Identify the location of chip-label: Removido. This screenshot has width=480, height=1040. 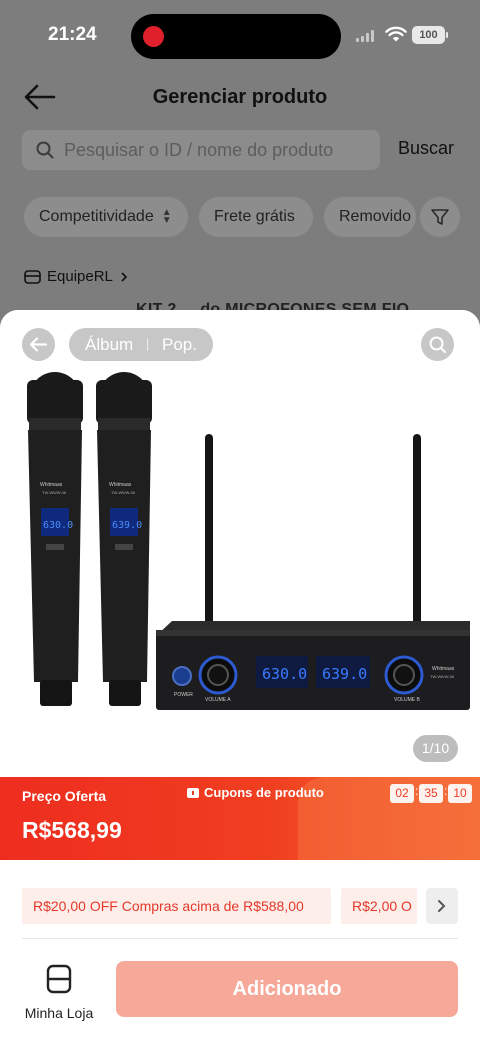
(375, 216).